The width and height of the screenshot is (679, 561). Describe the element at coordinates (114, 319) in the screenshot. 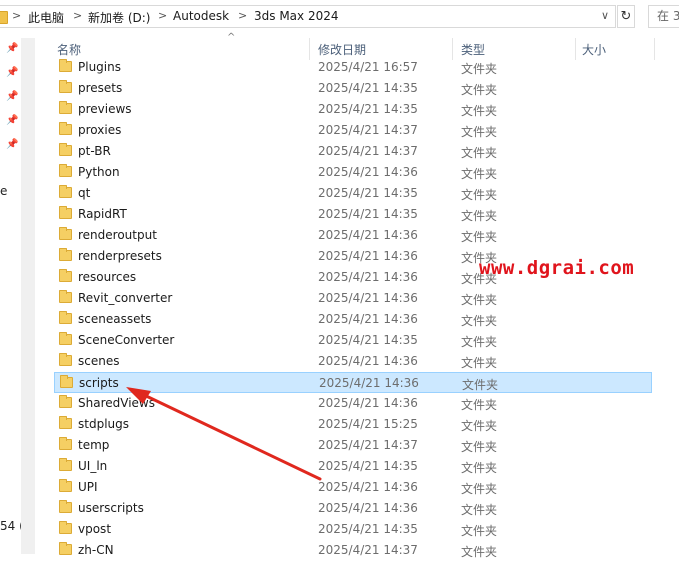

I see `file-name: sceneassets` at that location.